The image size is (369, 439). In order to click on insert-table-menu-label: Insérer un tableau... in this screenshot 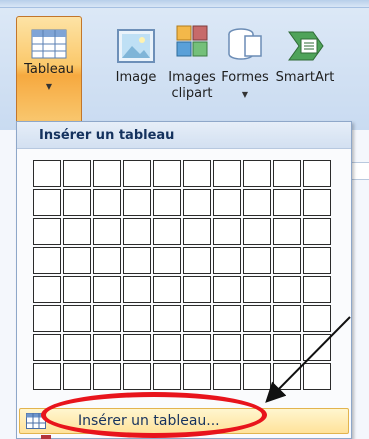, I will do `click(149, 421)`.